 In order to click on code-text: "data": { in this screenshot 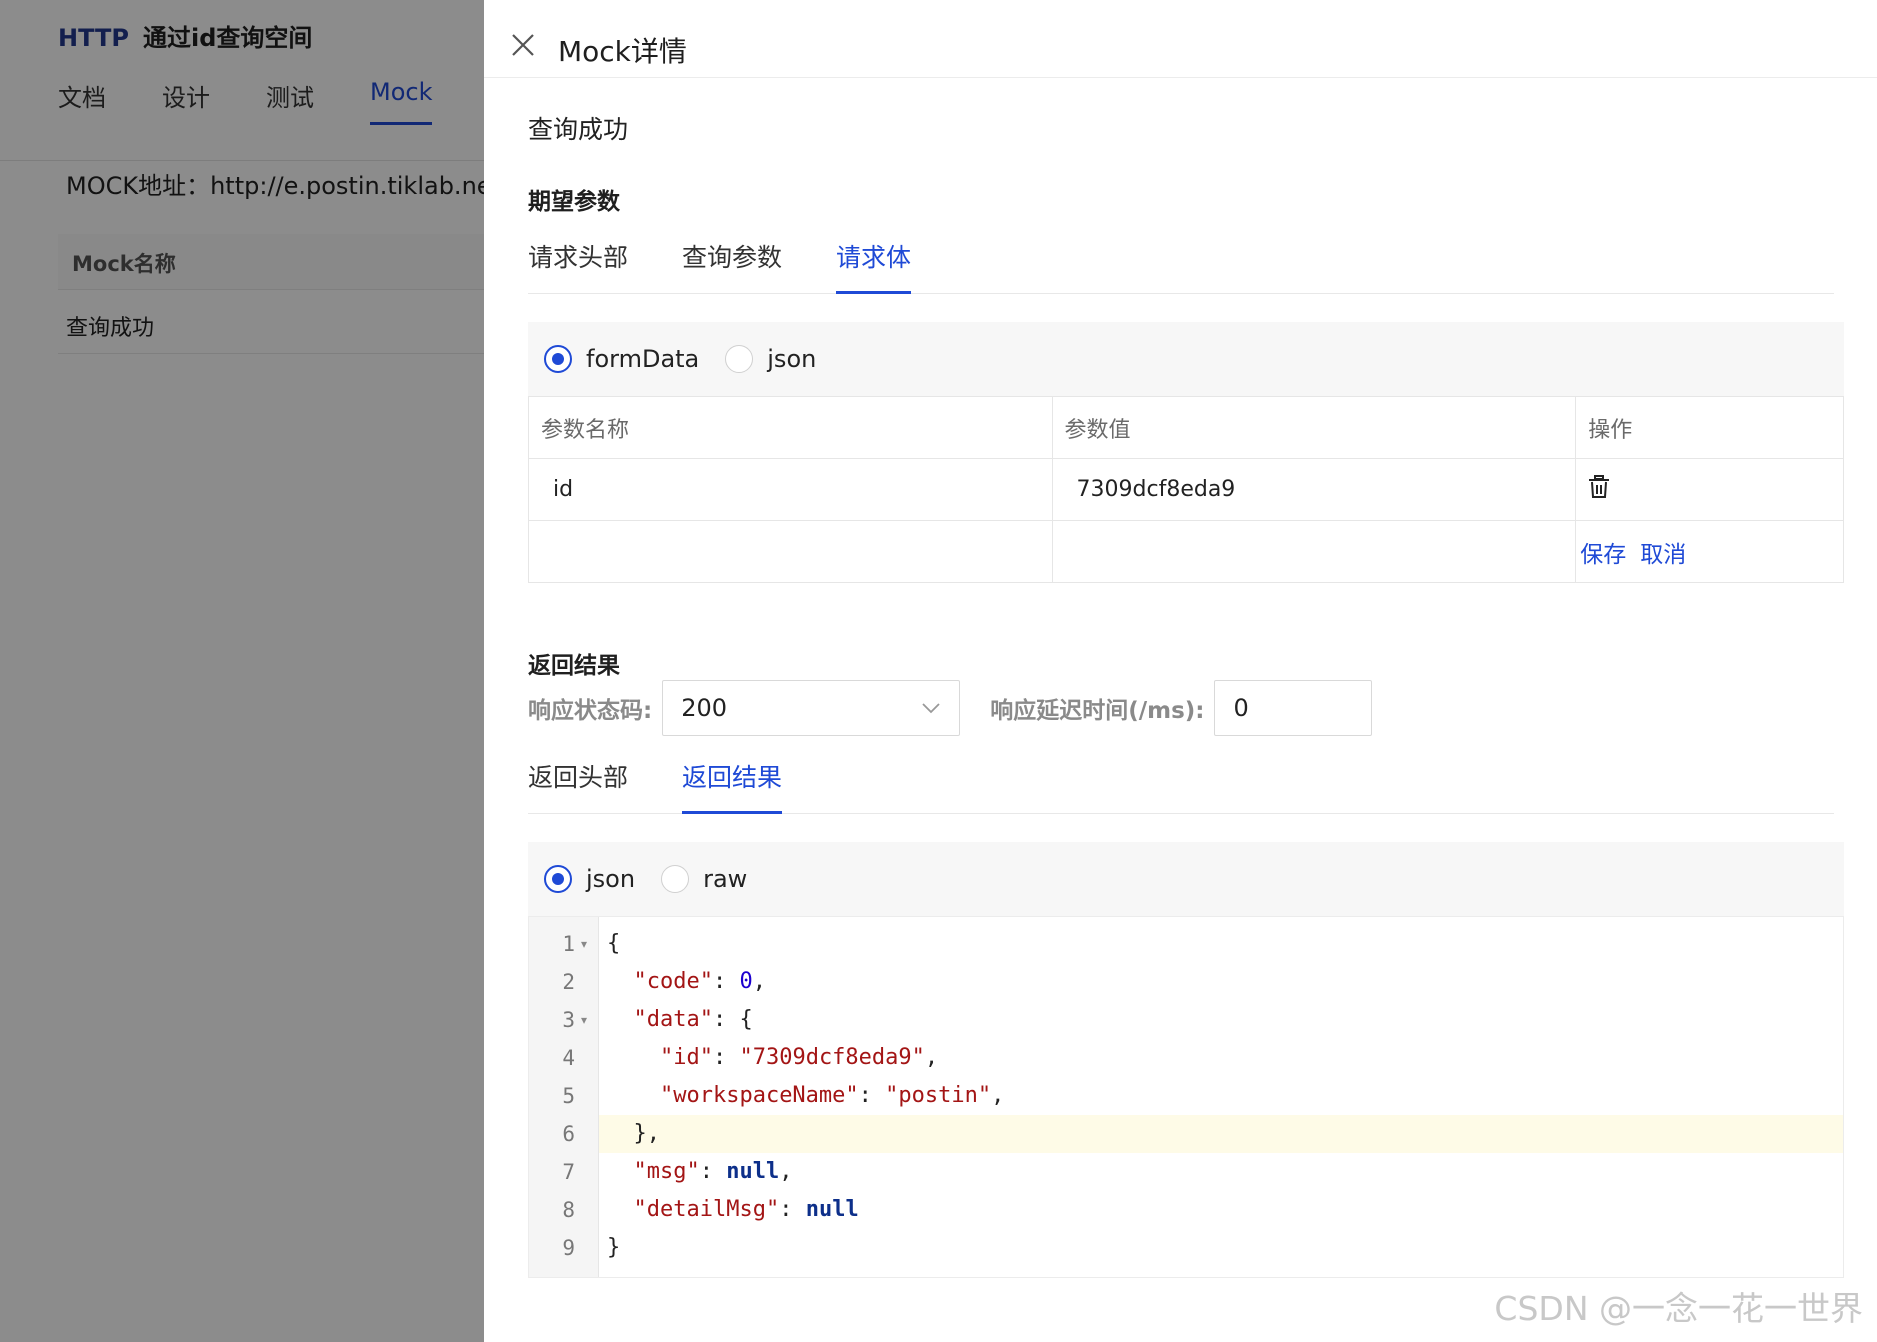, I will do `click(693, 1019)`.